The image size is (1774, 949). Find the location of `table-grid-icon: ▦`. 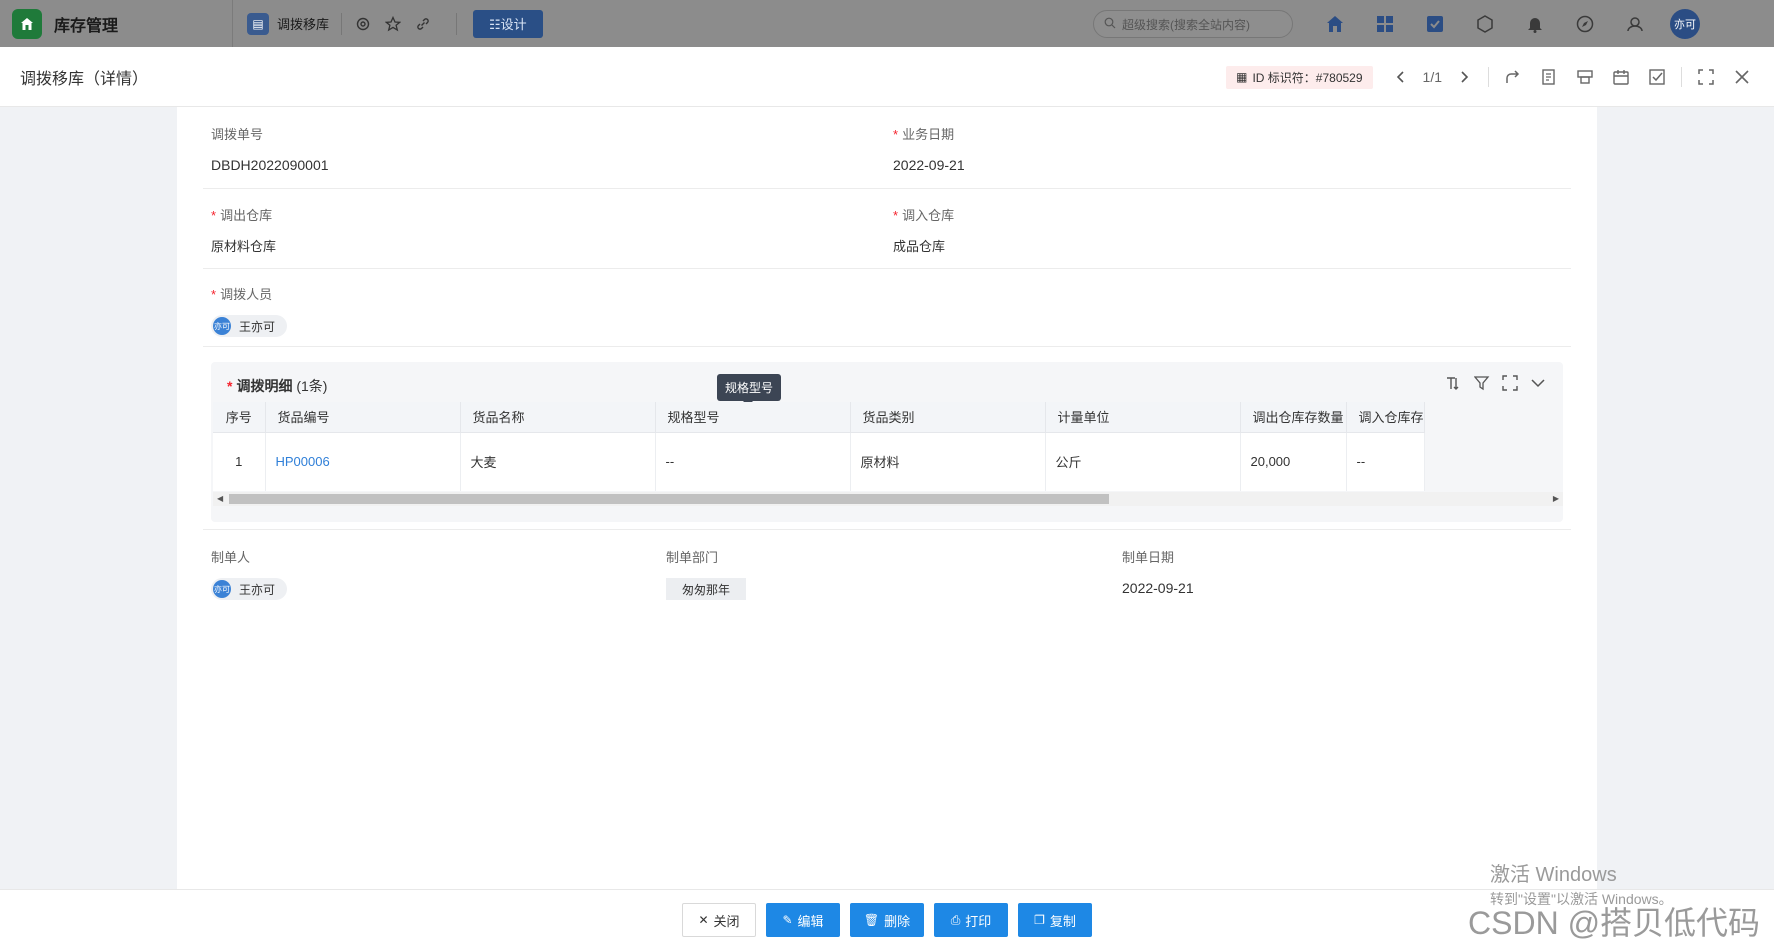

table-grid-icon: ▦ is located at coordinates (1242, 77).